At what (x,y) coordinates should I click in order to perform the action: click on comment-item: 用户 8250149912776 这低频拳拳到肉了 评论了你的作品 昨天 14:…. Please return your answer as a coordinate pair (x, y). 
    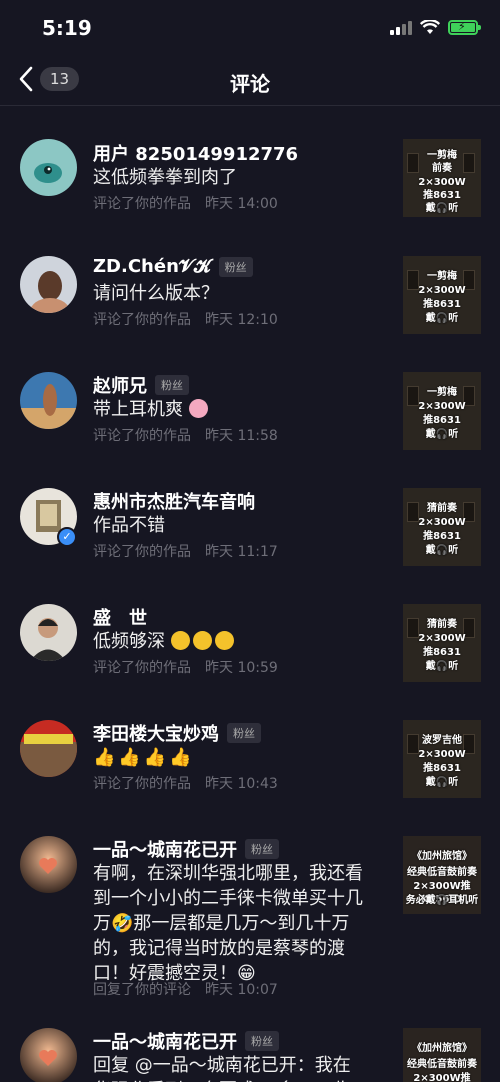
    Looking at the image, I should click on (250, 165).